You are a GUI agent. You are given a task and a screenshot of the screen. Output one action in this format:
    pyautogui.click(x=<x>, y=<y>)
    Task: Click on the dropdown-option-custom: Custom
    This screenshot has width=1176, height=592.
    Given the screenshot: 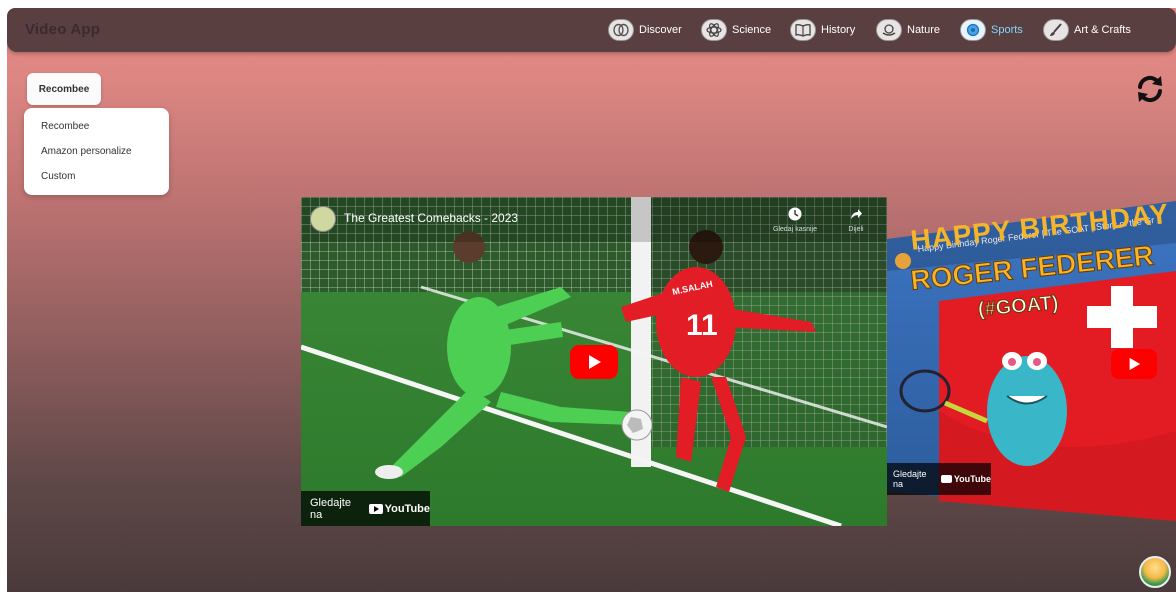 What is the action you would take?
    pyautogui.click(x=58, y=176)
    